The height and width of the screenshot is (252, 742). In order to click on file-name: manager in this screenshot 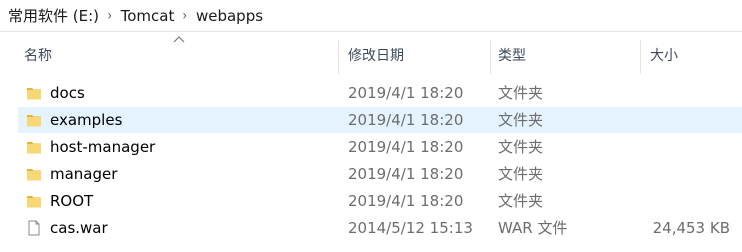, I will do `click(84, 174)`.